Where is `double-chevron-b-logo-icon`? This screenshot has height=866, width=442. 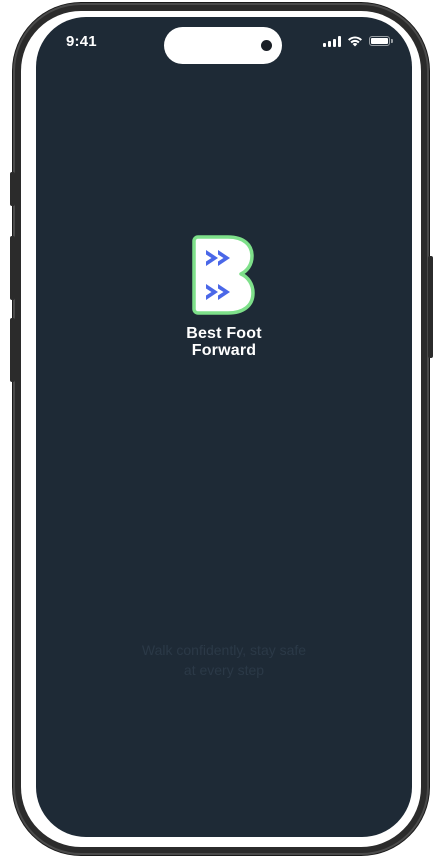 double-chevron-b-logo-icon is located at coordinates (223, 275).